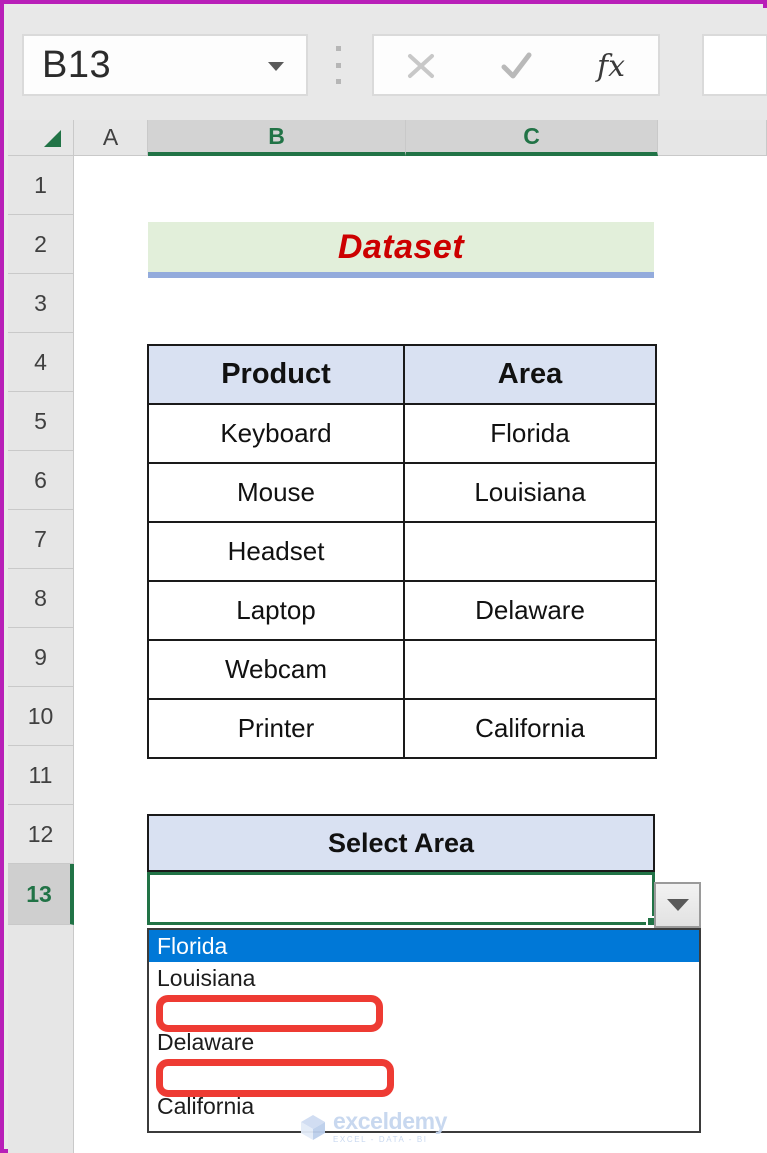 This screenshot has width=767, height=1153. I want to click on dataset-title-cell: Dataset, so click(401, 250).